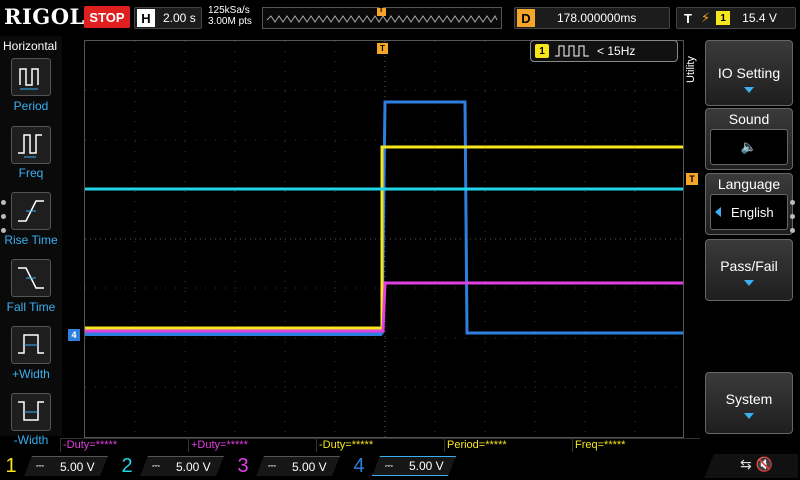 This screenshot has width=800, height=480. I want to click on trigger-box: T ⚡ 1 15.4 V, so click(736, 18).